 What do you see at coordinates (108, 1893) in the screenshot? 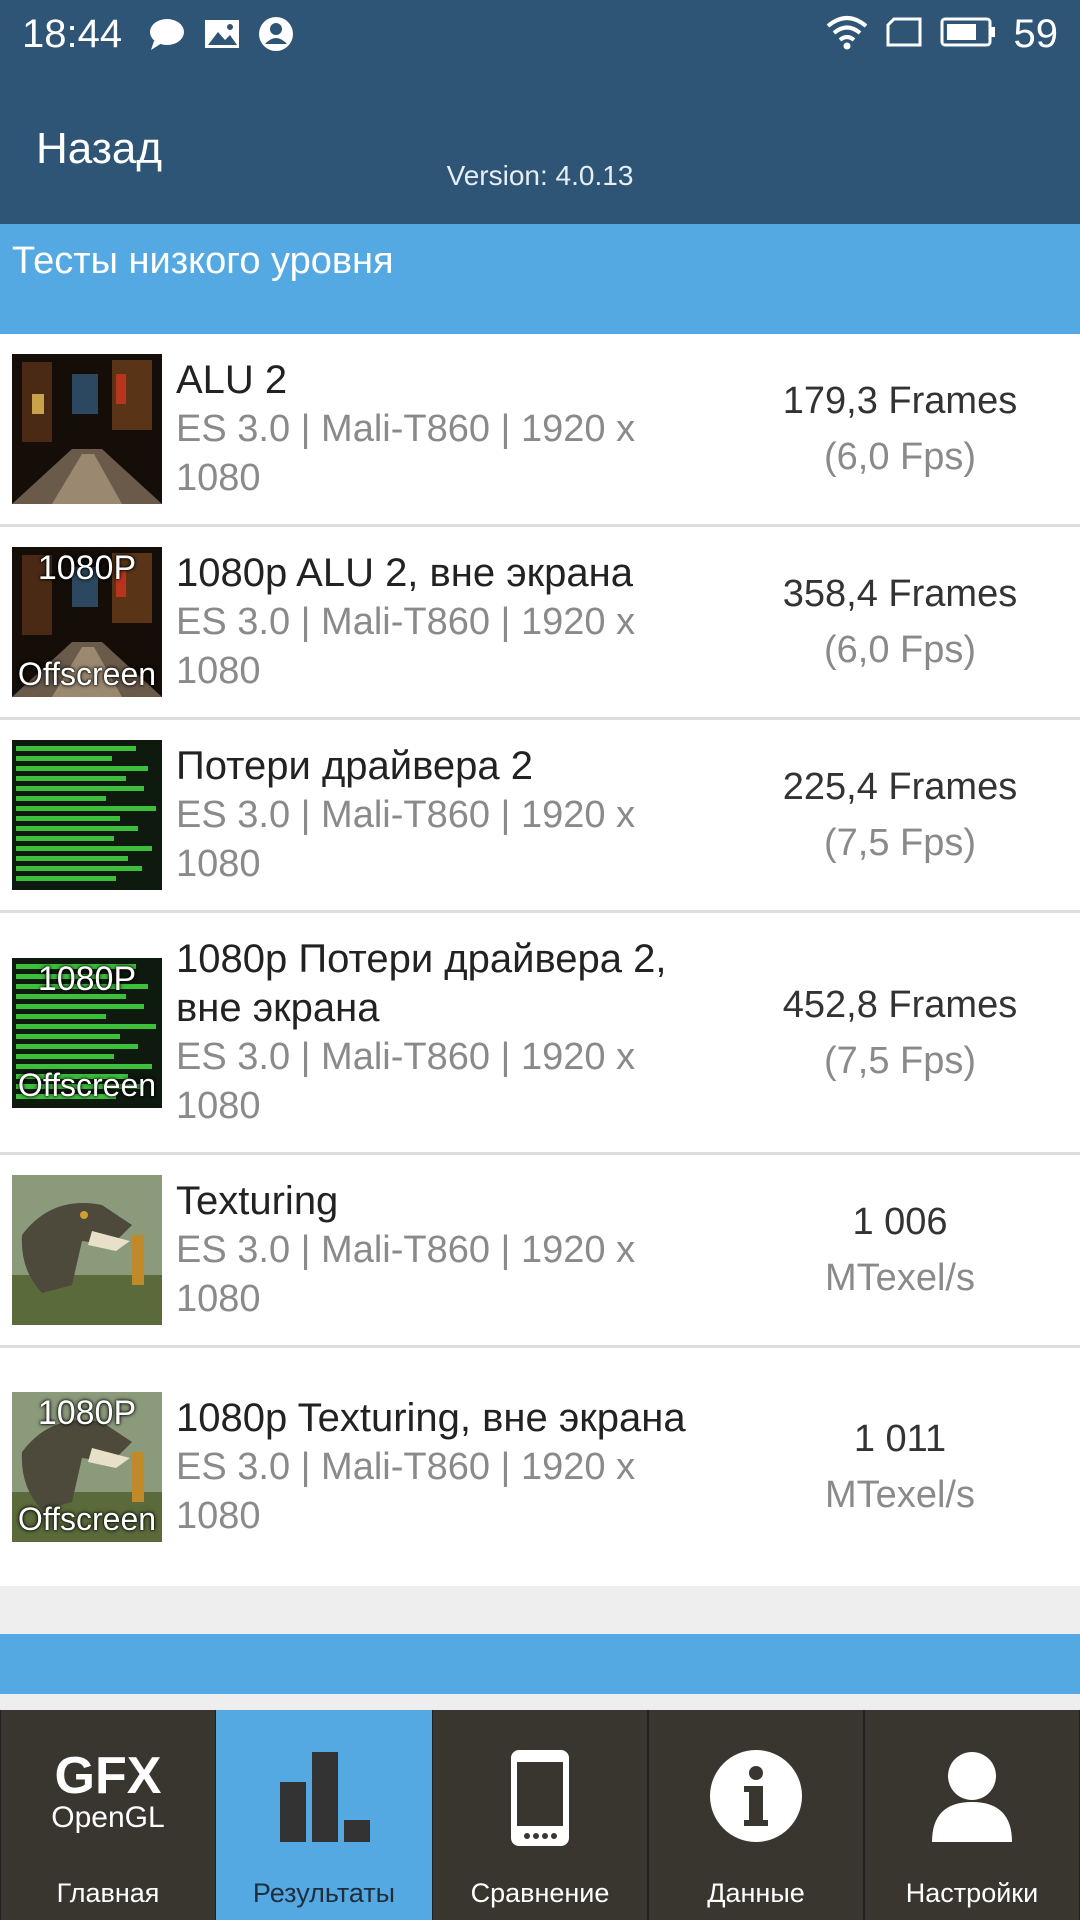
I see `tab-label: Главная` at bounding box center [108, 1893].